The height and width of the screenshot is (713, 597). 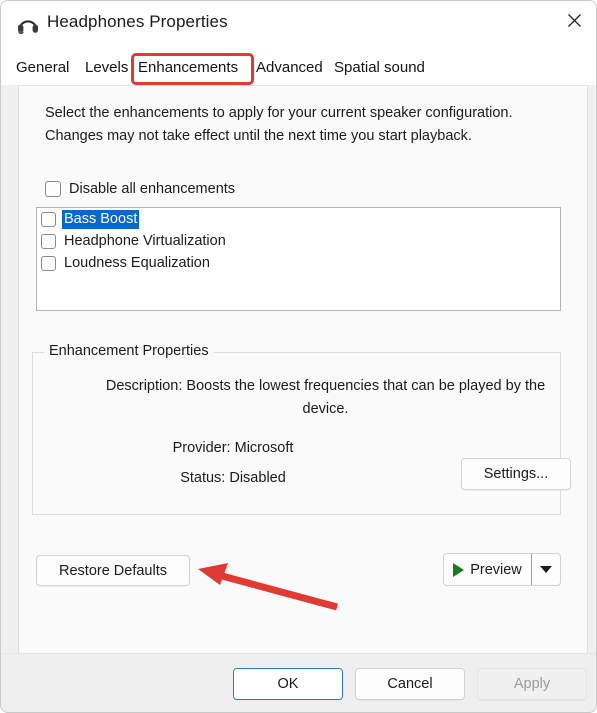 I want to click on preview-dropdown-button, so click(x=545, y=569).